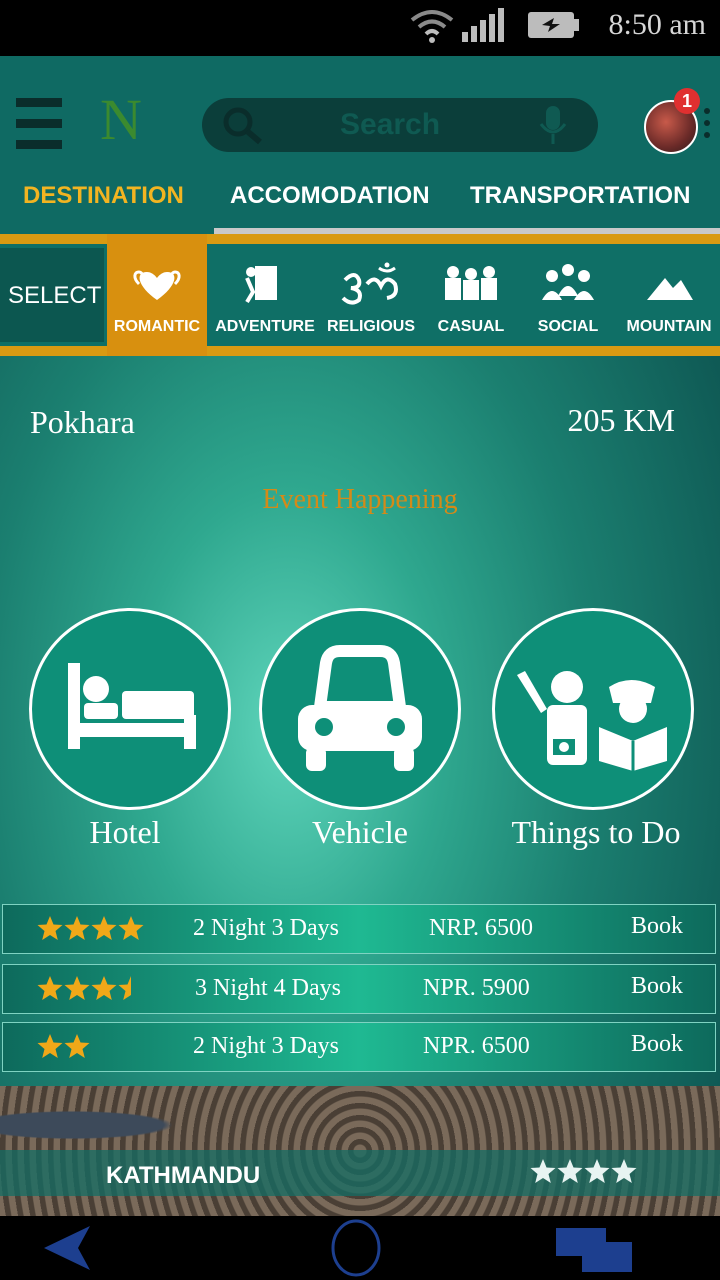 The image size is (720, 1280). What do you see at coordinates (103, 196) in the screenshot?
I see `tab-destination: DESTINATION` at bounding box center [103, 196].